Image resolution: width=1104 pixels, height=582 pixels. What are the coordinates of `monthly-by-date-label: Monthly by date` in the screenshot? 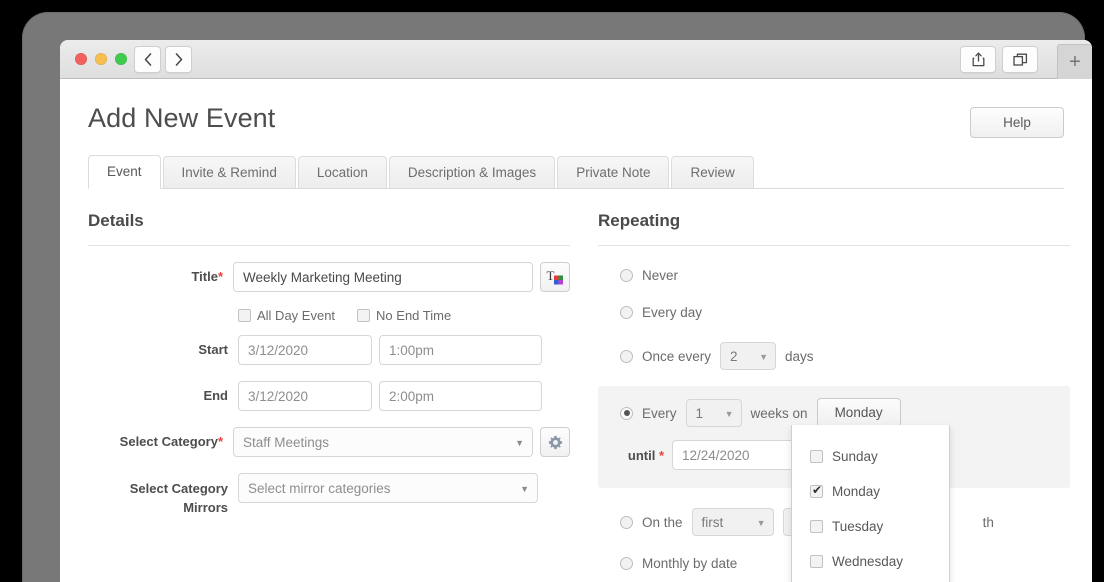 It's located at (690, 563).